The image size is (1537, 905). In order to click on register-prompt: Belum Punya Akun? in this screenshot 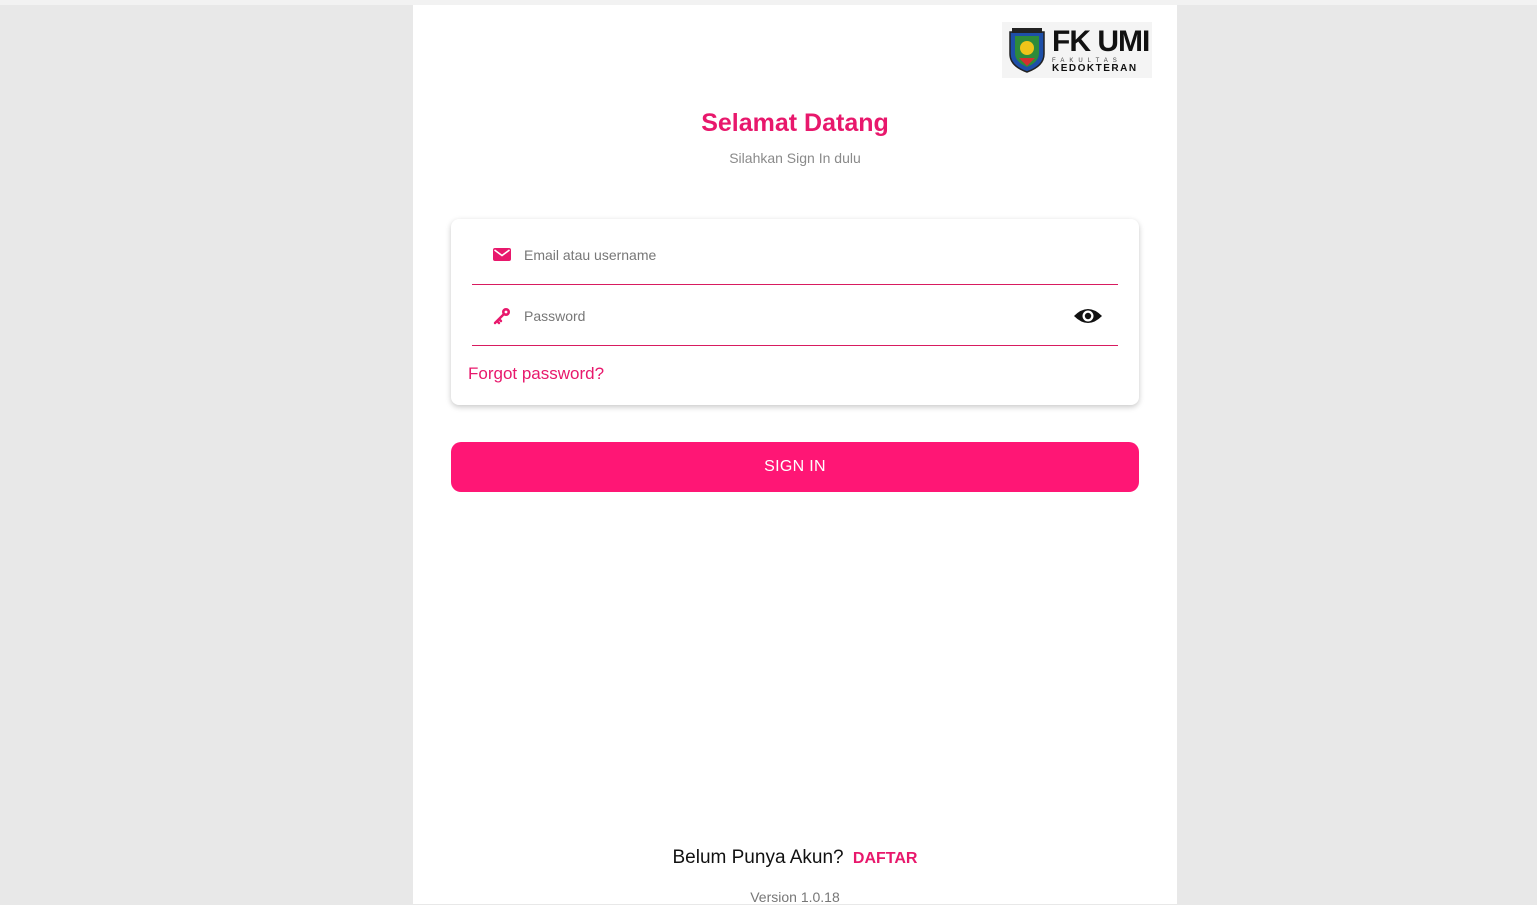, I will do `click(758, 857)`.